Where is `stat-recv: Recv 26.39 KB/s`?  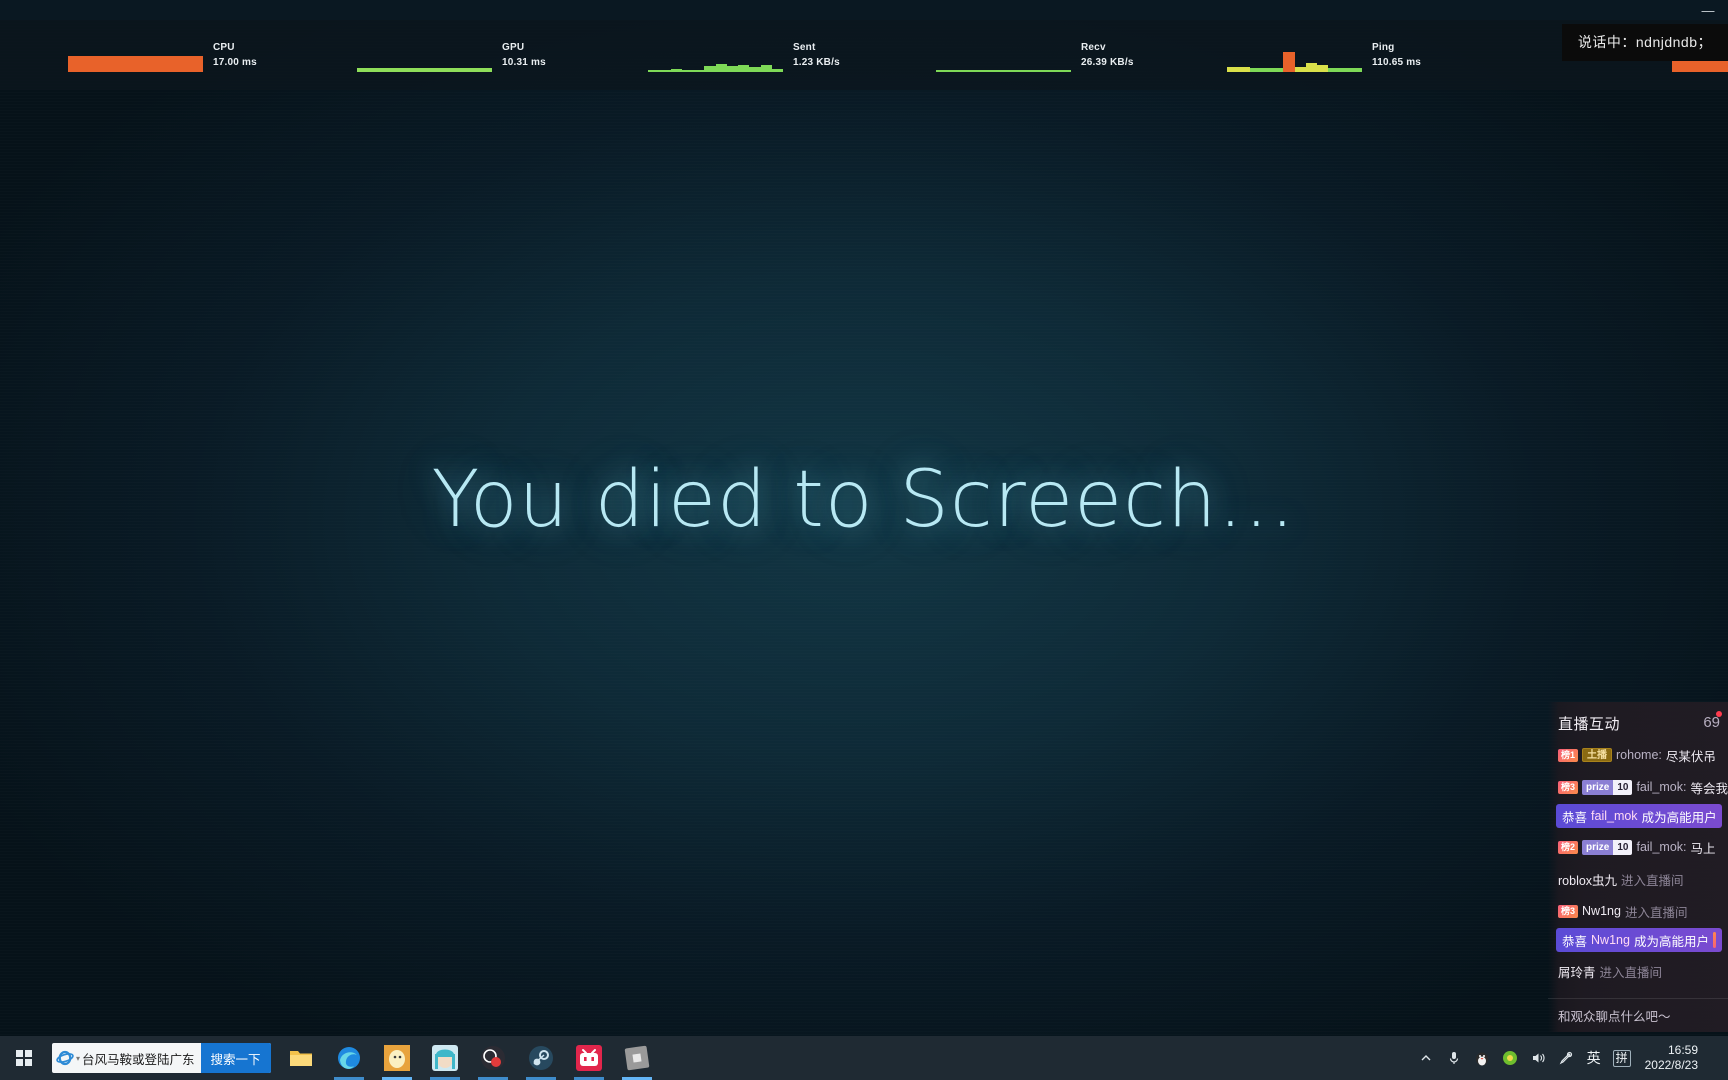
stat-recv: Recv 26.39 KB/s is located at coordinates (1035, 55).